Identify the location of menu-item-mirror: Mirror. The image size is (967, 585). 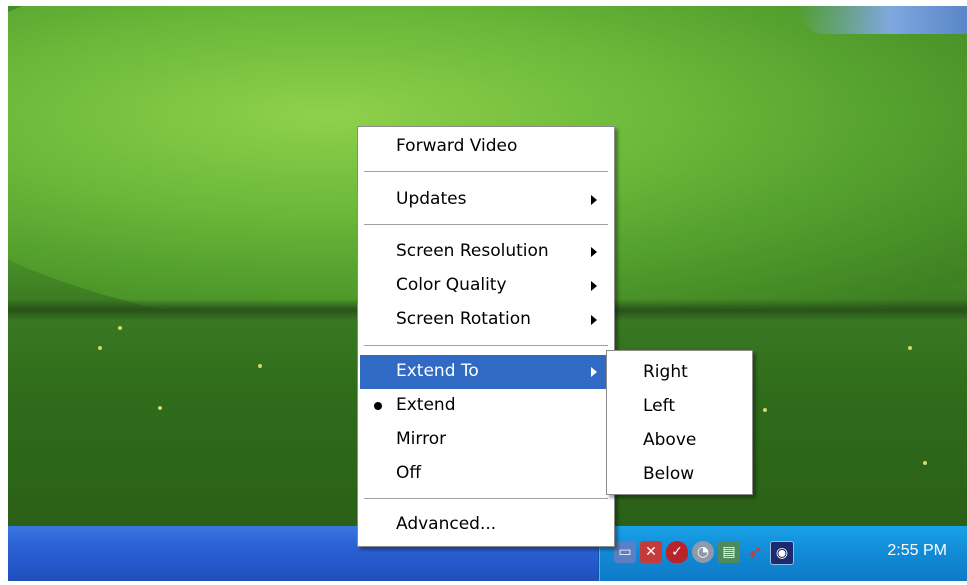
(486, 440).